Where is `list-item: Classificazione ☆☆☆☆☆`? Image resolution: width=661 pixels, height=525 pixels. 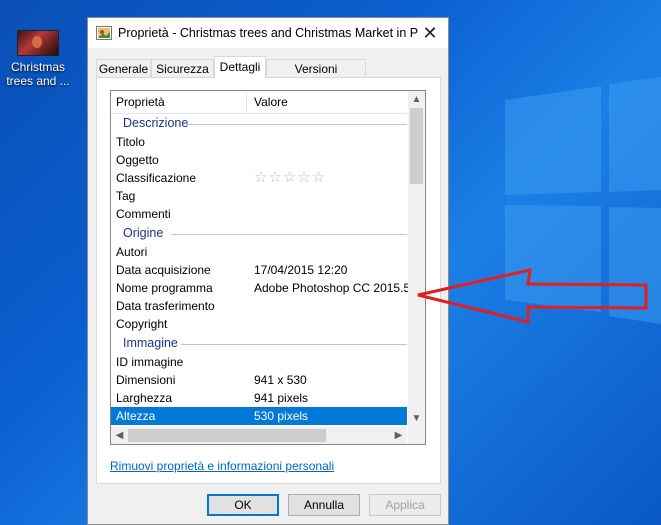
list-item: Classificazione ☆☆☆☆☆ is located at coordinates (259, 178).